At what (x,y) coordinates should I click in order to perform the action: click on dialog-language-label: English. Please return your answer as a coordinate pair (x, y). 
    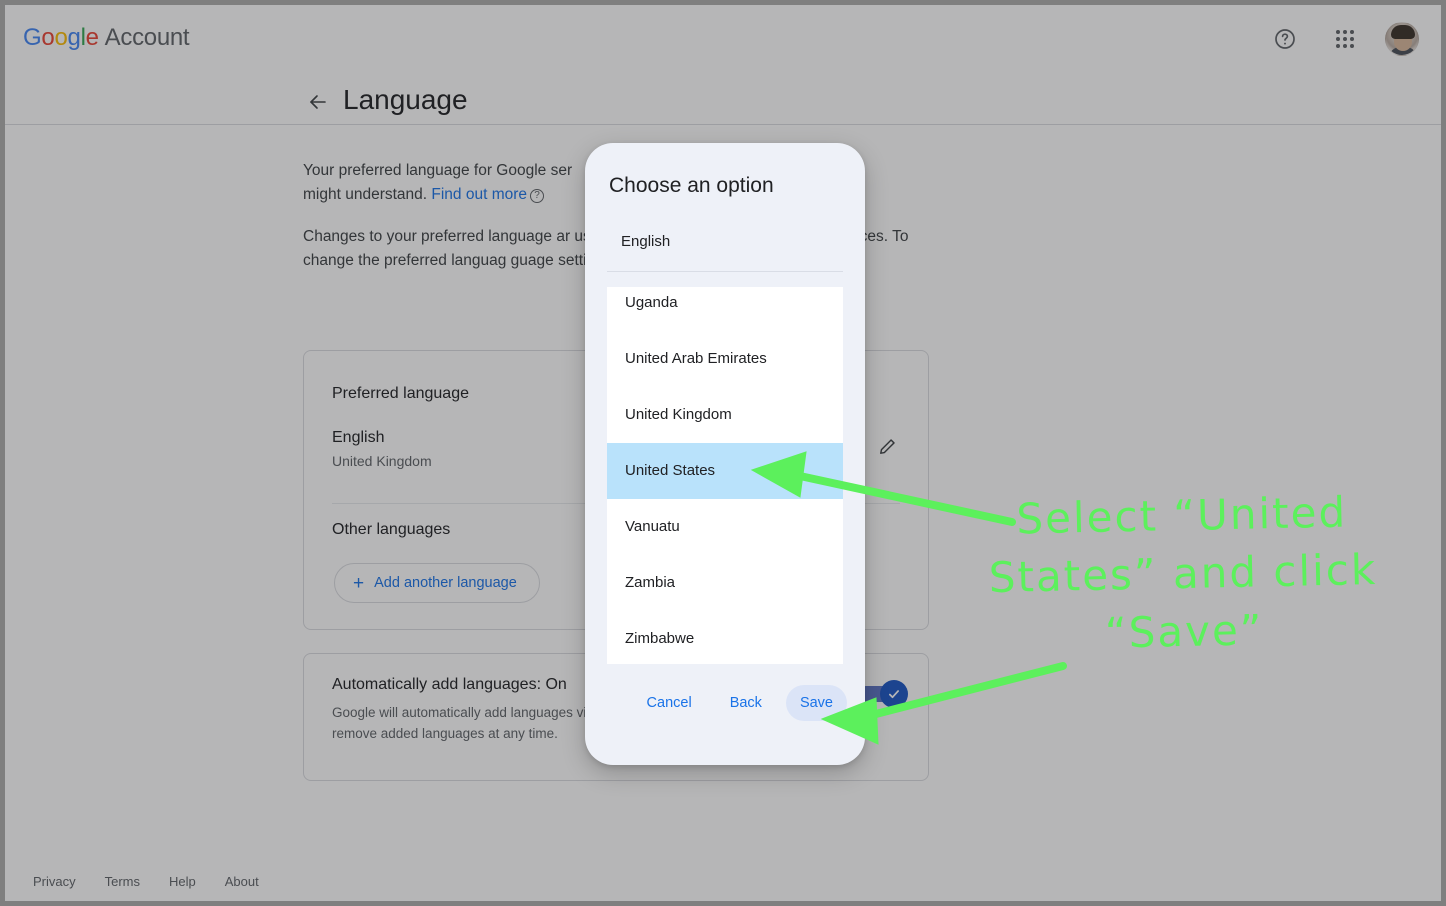
    Looking at the image, I should click on (646, 241).